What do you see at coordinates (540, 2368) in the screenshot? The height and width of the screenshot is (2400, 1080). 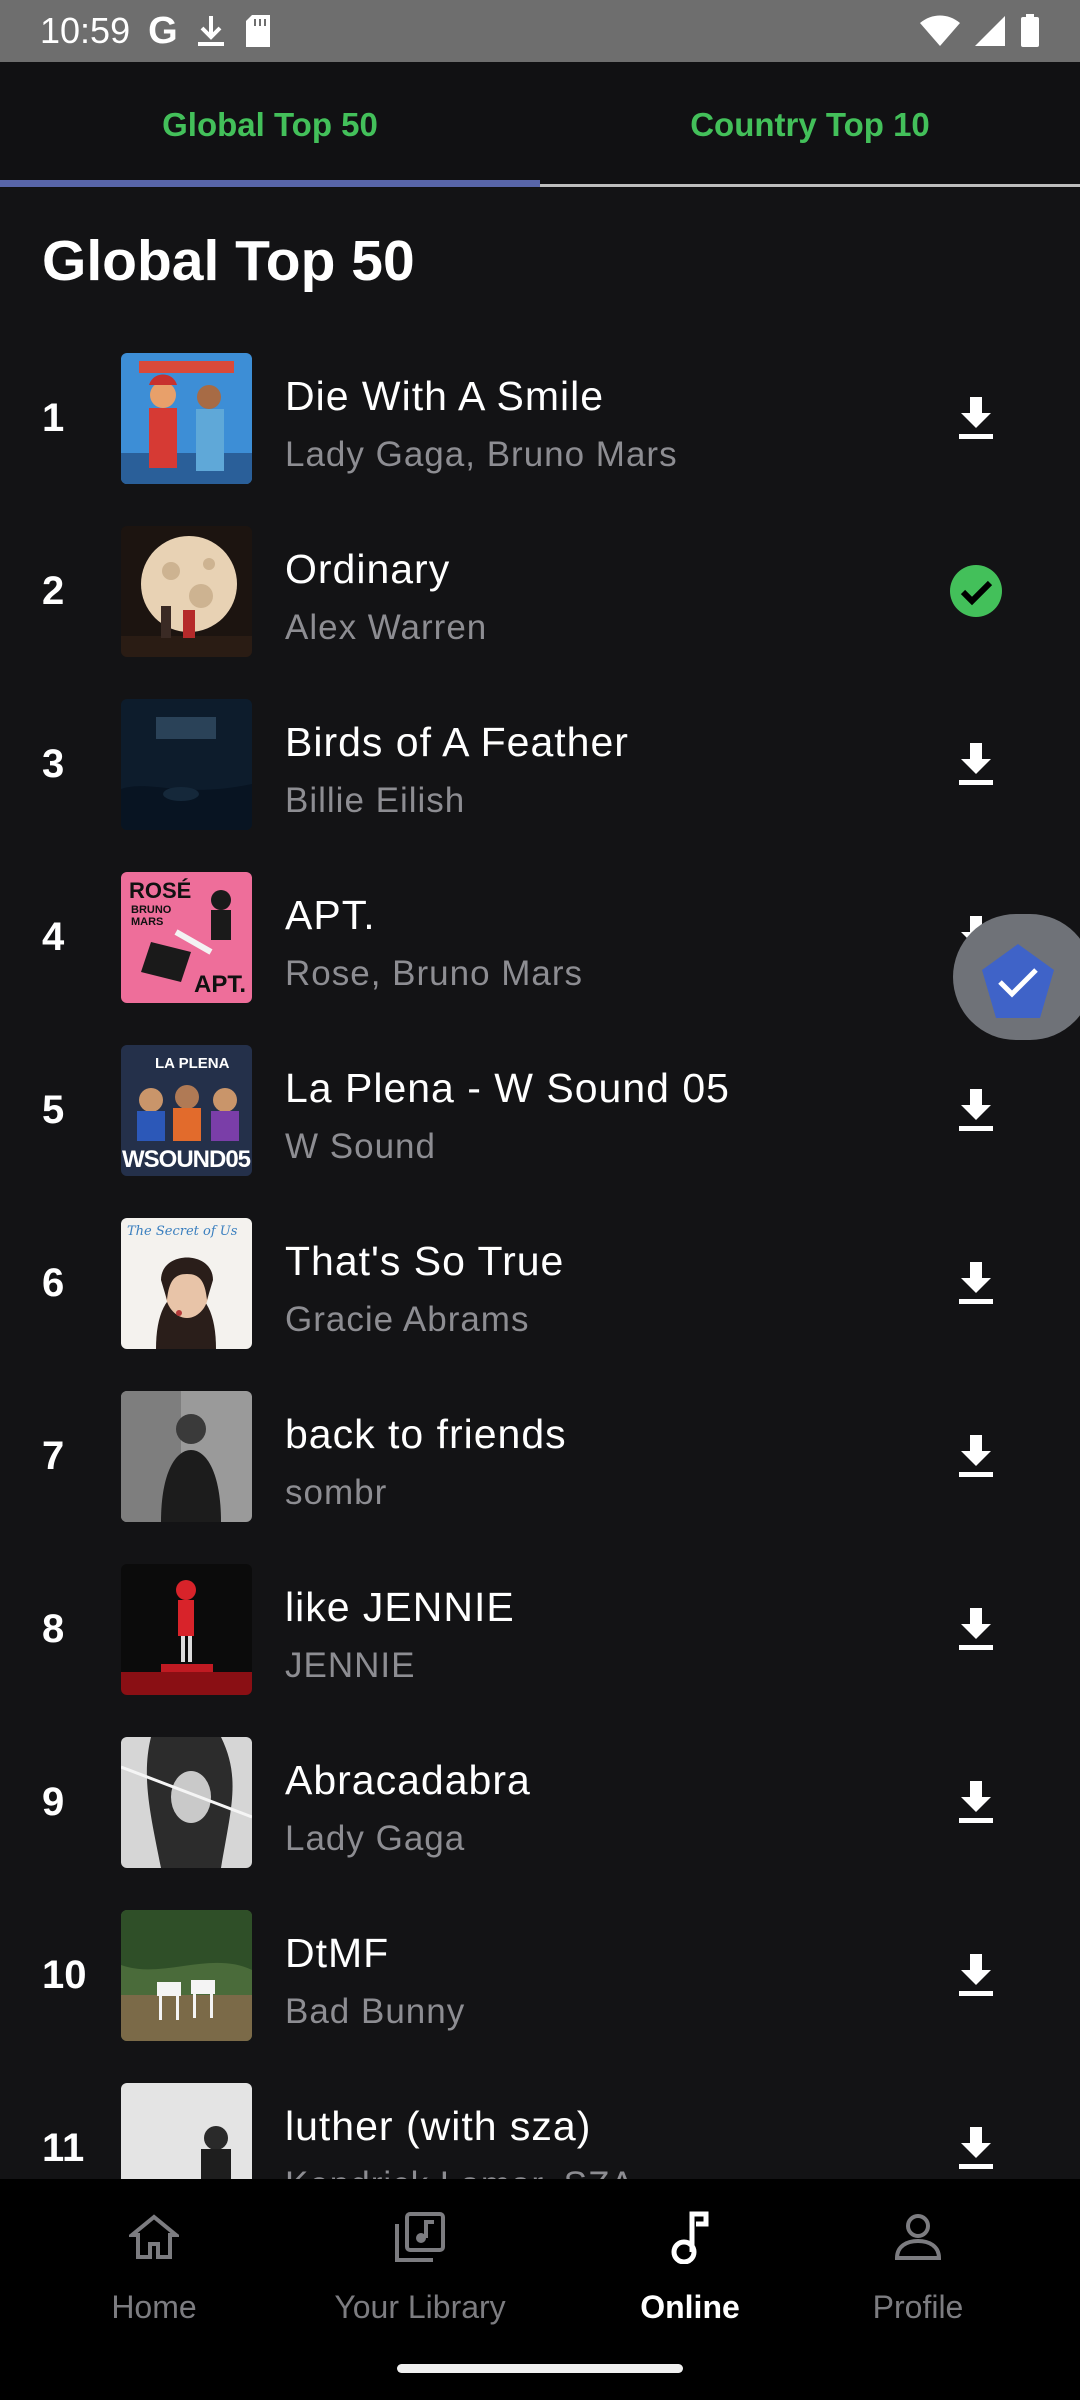 I see `home-indicator` at bounding box center [540, 2368].